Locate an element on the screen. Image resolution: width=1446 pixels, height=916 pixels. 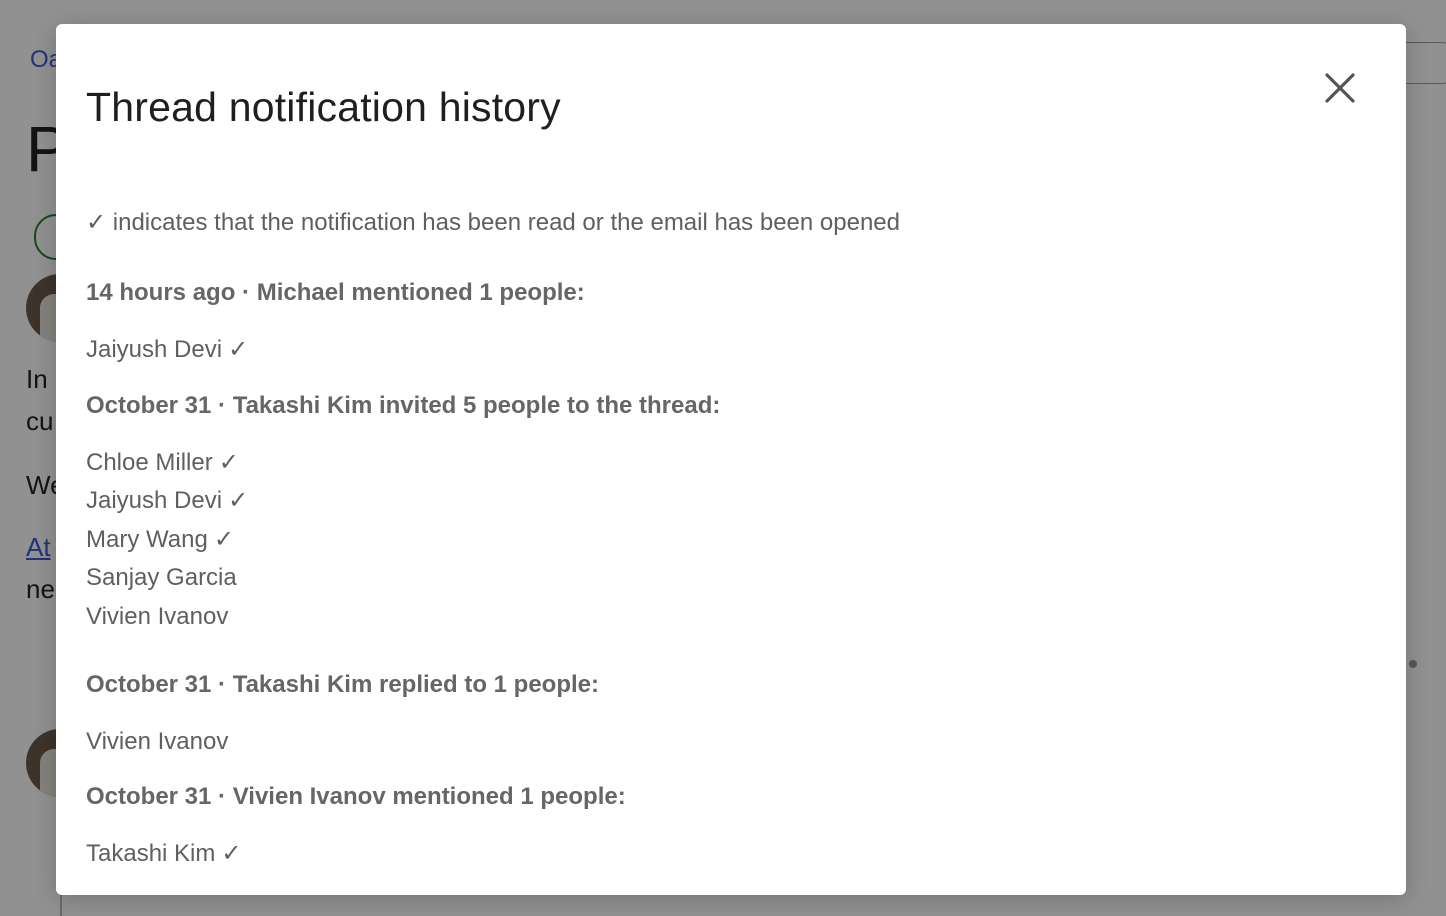
close-button is located at coordinates (1340, 88).